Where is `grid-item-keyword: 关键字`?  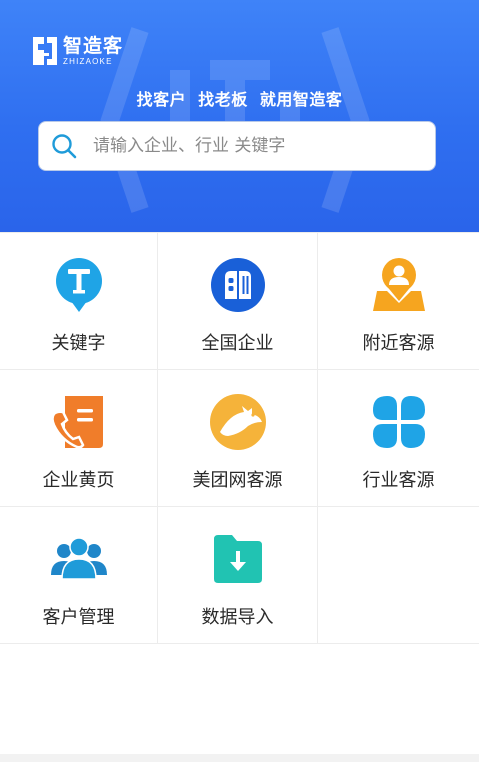 grid-item-keyword: 关键字 is located at coordinates (79, 301).